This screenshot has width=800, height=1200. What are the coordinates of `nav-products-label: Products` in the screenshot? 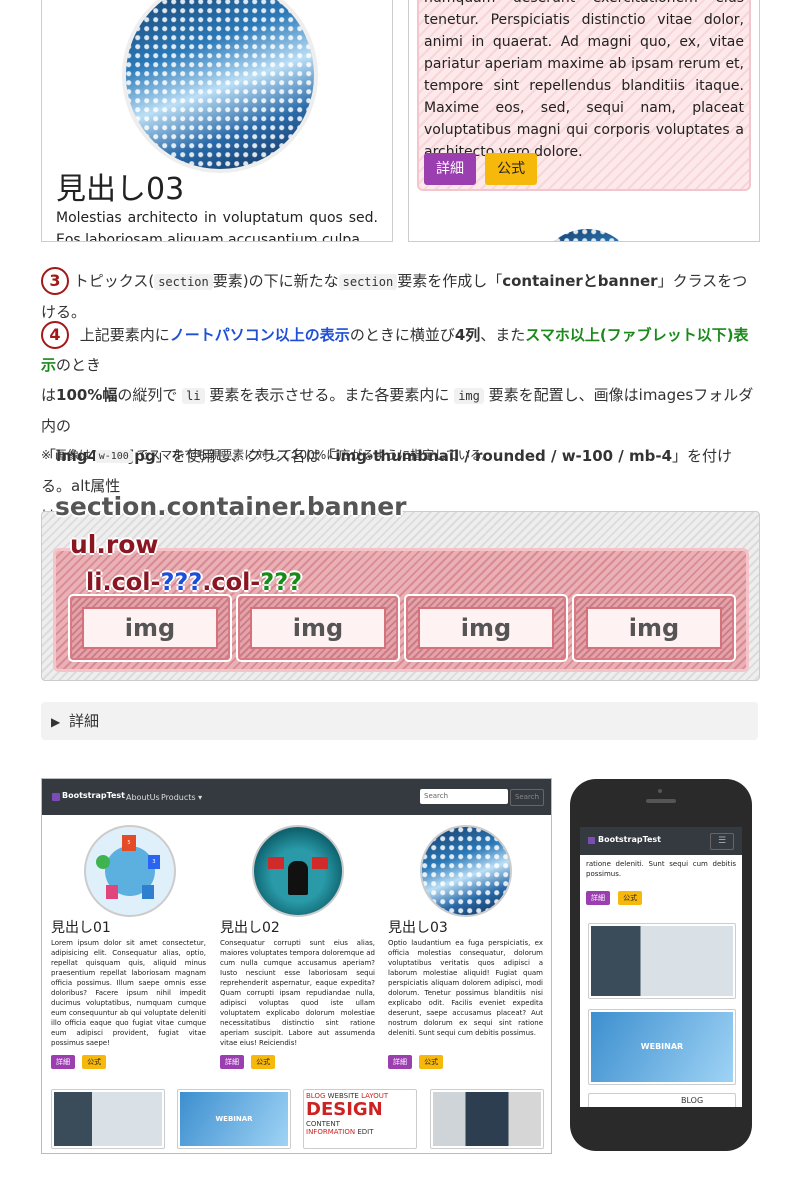 It's located at (178, 797).